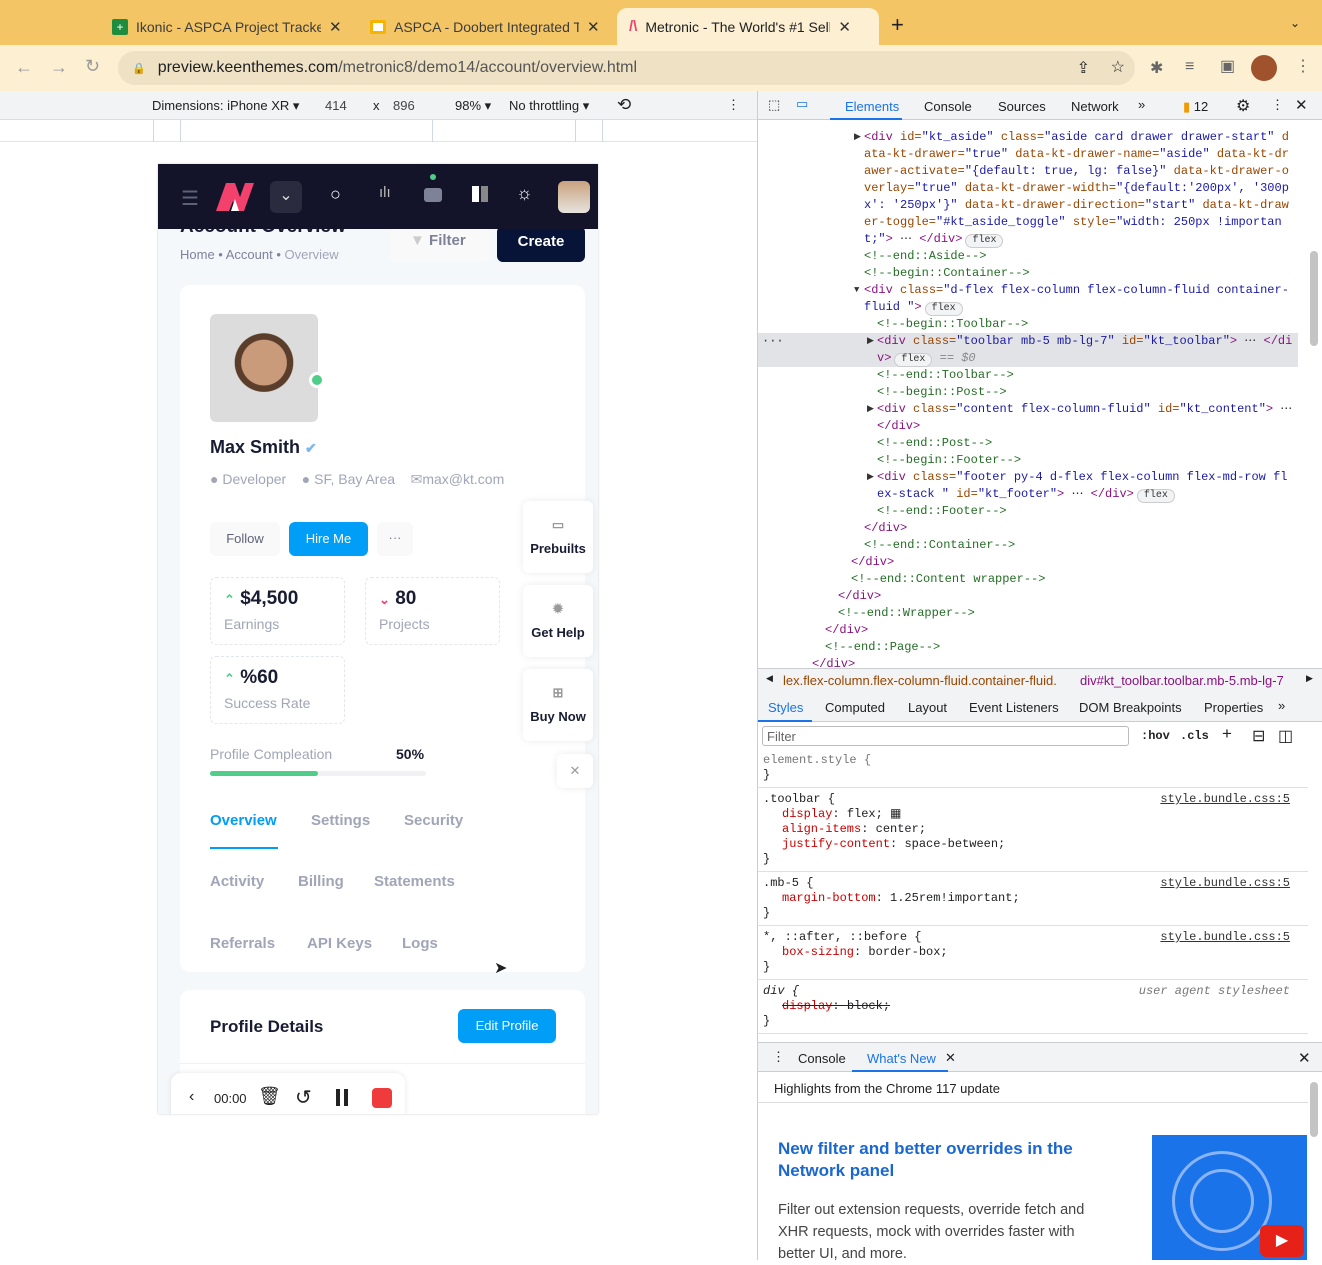 This screenshot has height=1265, width=1322. I want to click on new-rule-icon: +, so click(1227, 734).